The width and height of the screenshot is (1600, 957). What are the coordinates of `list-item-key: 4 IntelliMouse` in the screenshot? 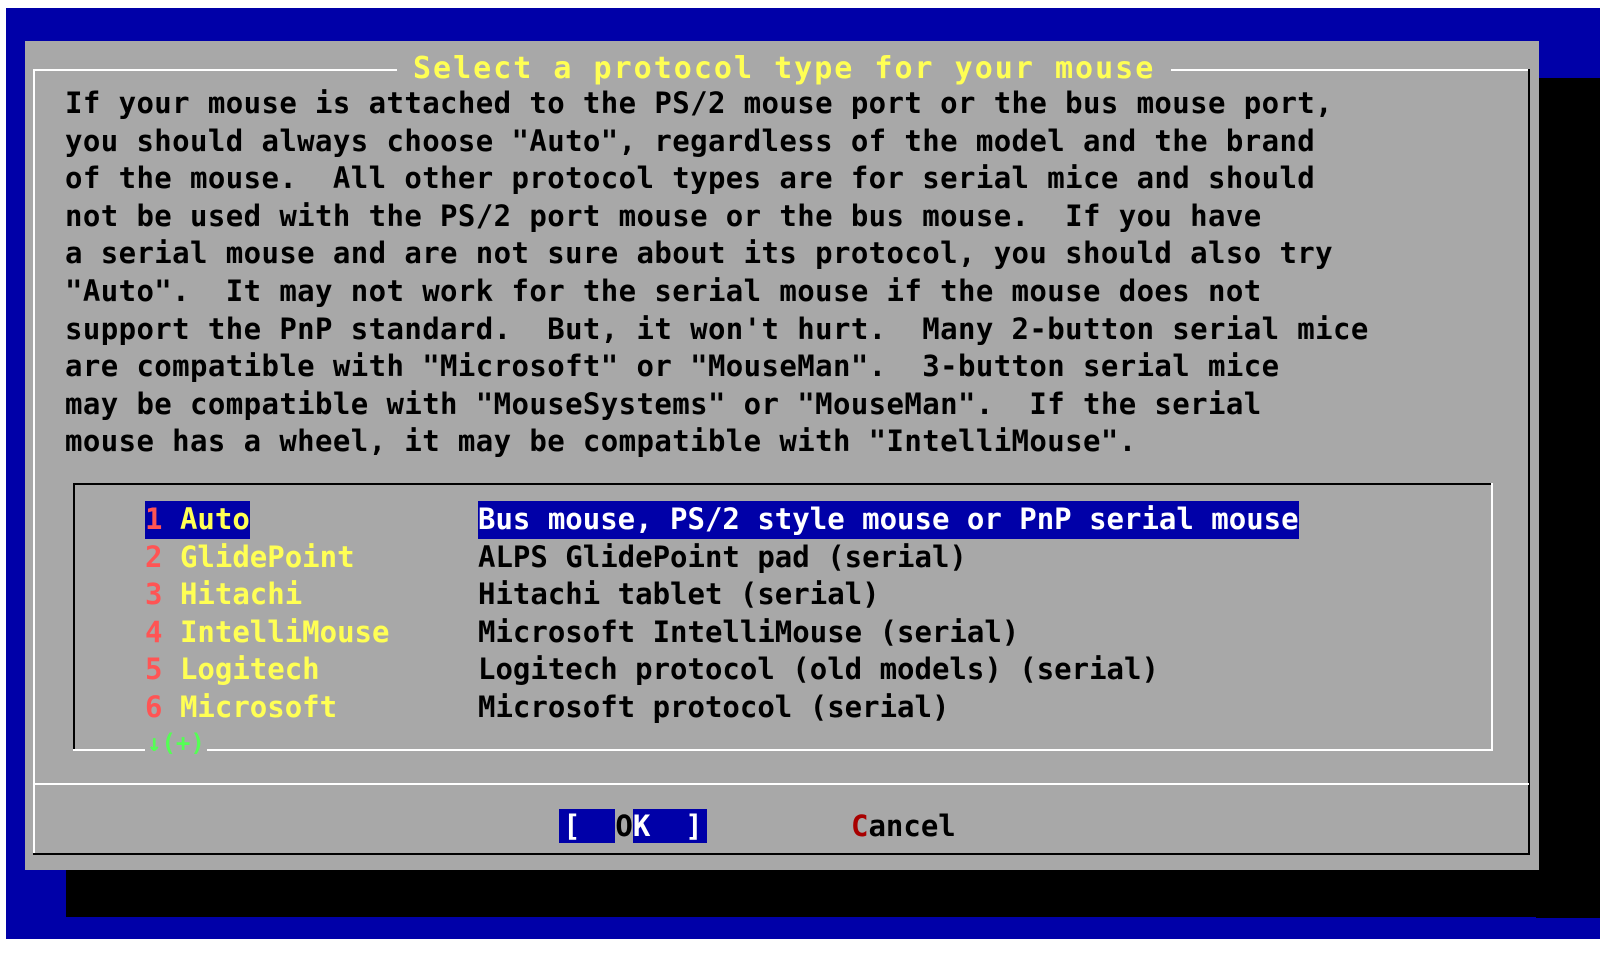 It's located at (267, 633).